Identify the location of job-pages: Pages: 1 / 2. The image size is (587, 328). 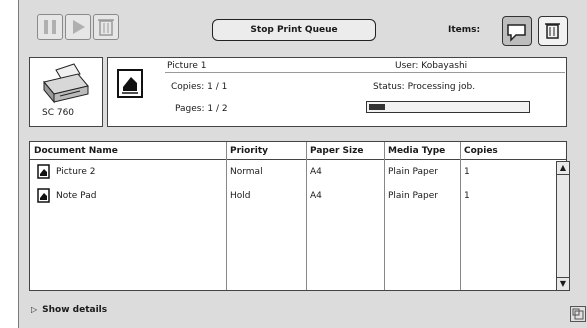
(201, 109).